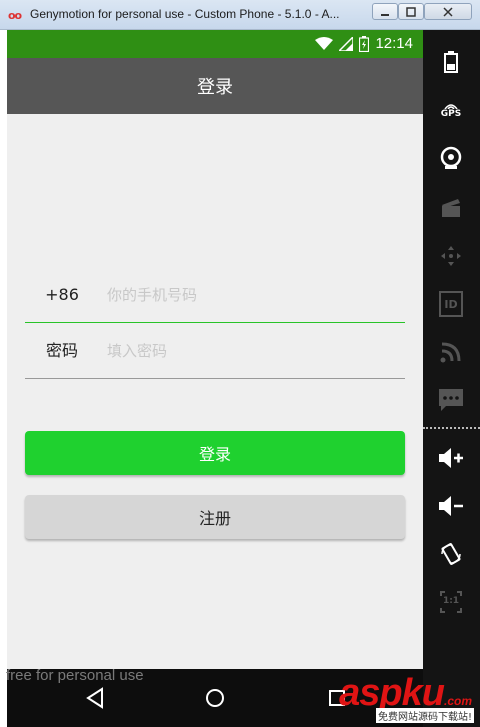 Image resolution: width=480 pixels, height=727 pixels. I want to click on network-icon, so click(450, 352).